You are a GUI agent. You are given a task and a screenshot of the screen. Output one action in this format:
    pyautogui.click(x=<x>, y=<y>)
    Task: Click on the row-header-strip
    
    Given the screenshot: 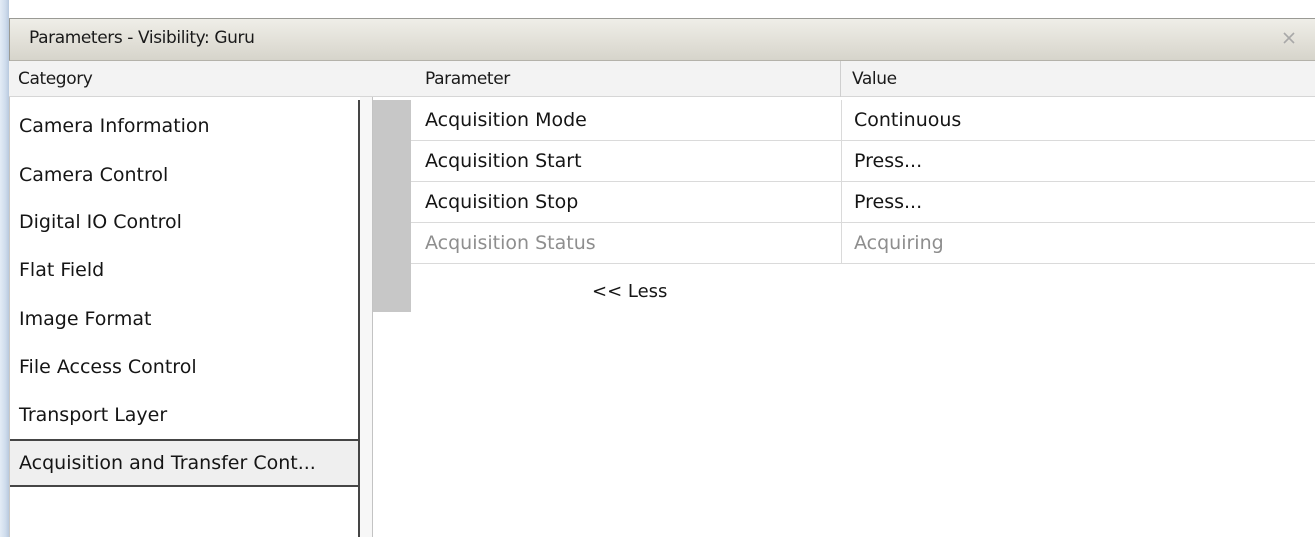 What is the action you would take?
    pyautogui.click(x=392, y=206)
    